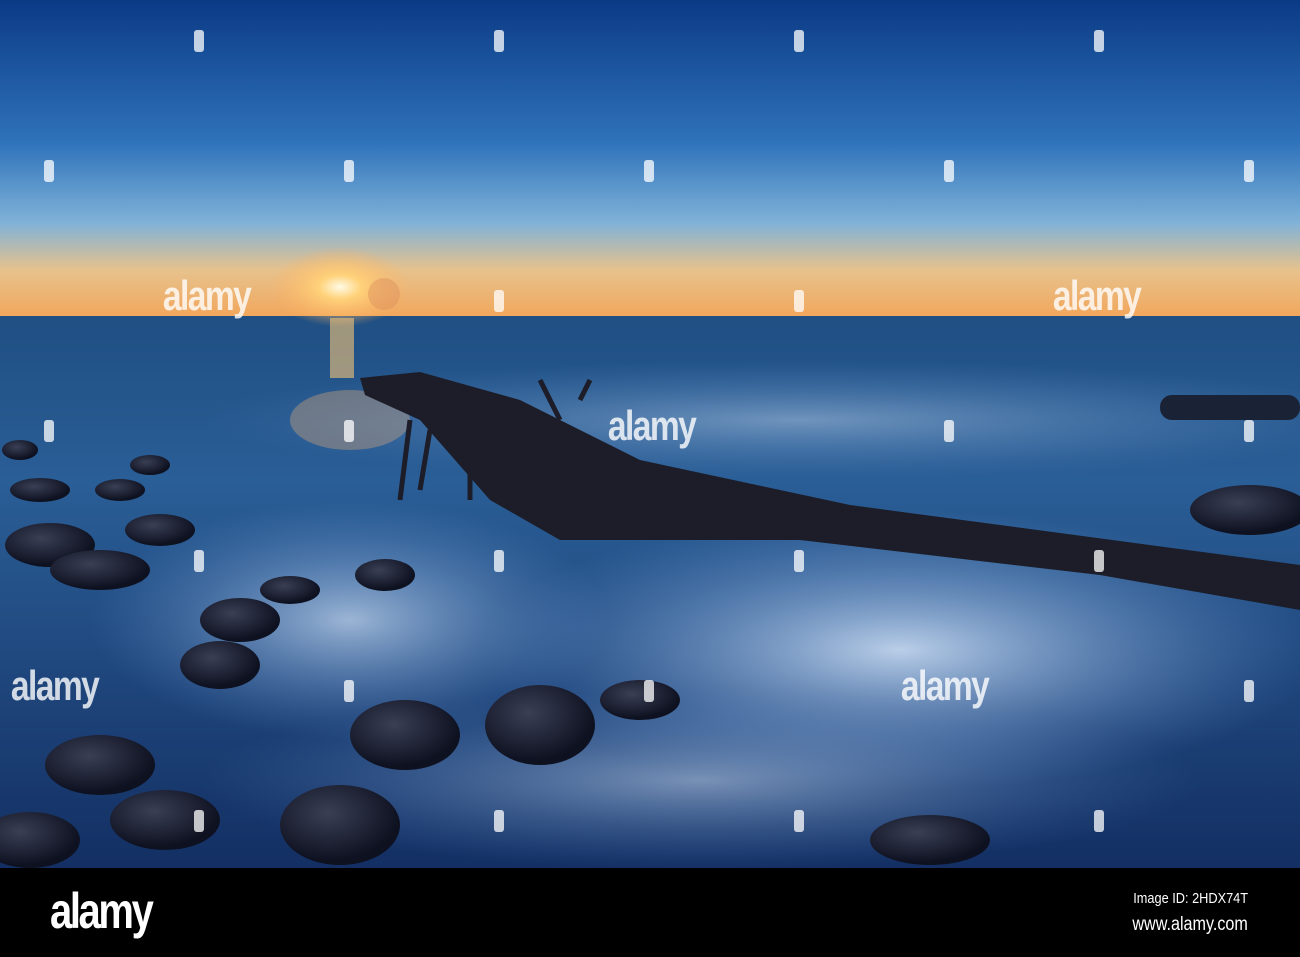 The height and width of the screenshot is (957, 1300). I want to click on alamy-logo: alamy, so click(102, 911).